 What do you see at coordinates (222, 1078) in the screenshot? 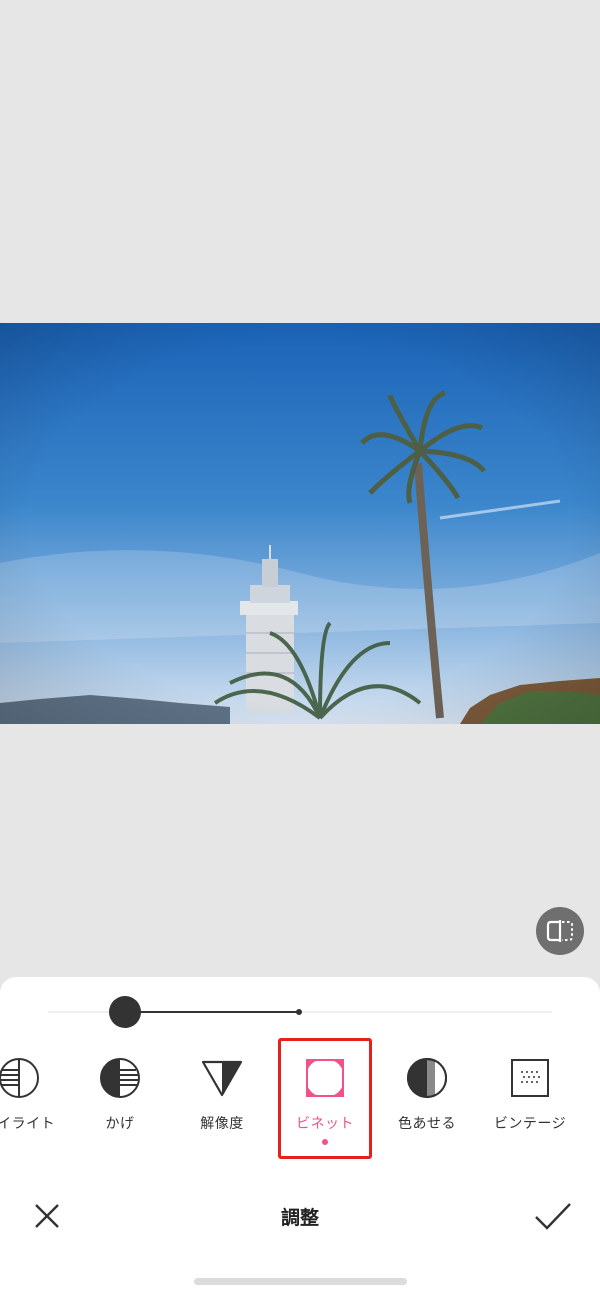
I see `sharpness-icon` at bounding box center [222, 1078].